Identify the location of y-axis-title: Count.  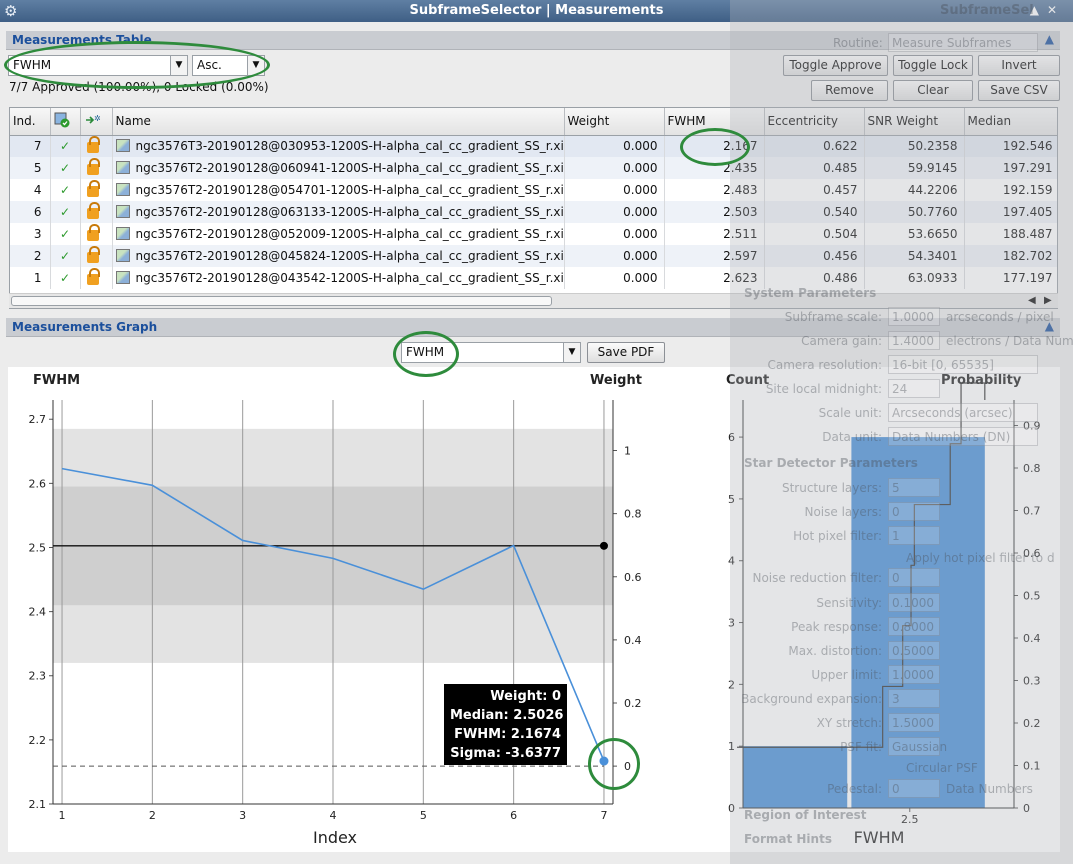
(747, 380).